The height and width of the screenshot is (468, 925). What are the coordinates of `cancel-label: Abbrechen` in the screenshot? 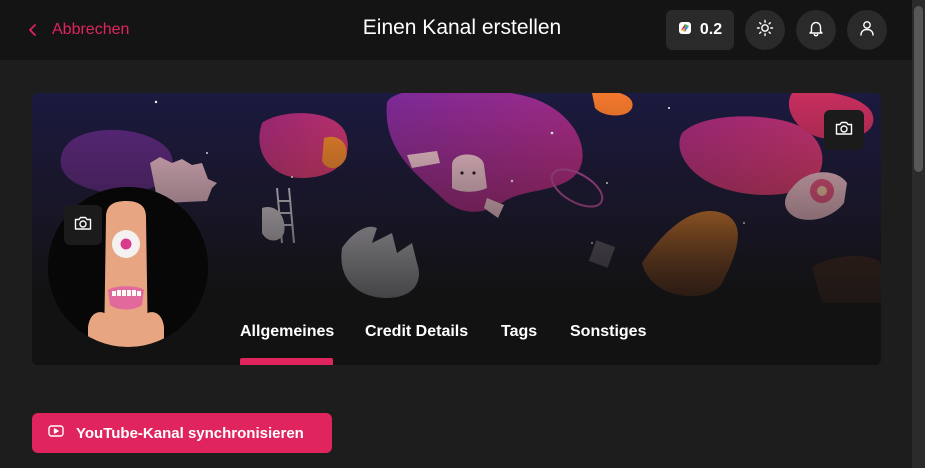 It's located at (91, 29).